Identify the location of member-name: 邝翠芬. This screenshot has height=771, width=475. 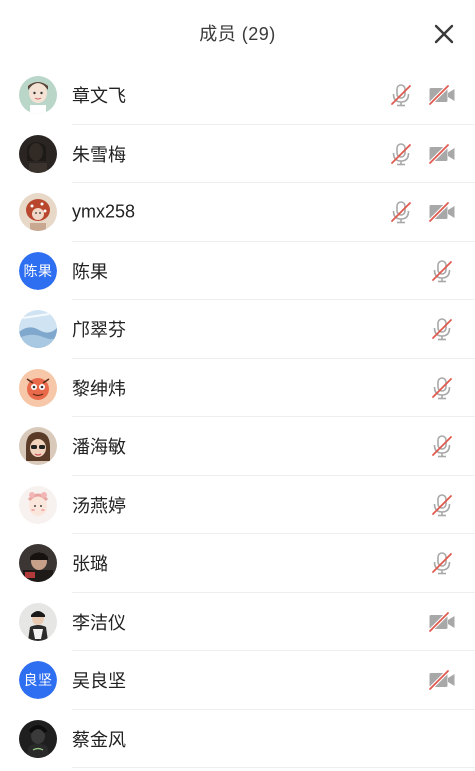
(99, 330).